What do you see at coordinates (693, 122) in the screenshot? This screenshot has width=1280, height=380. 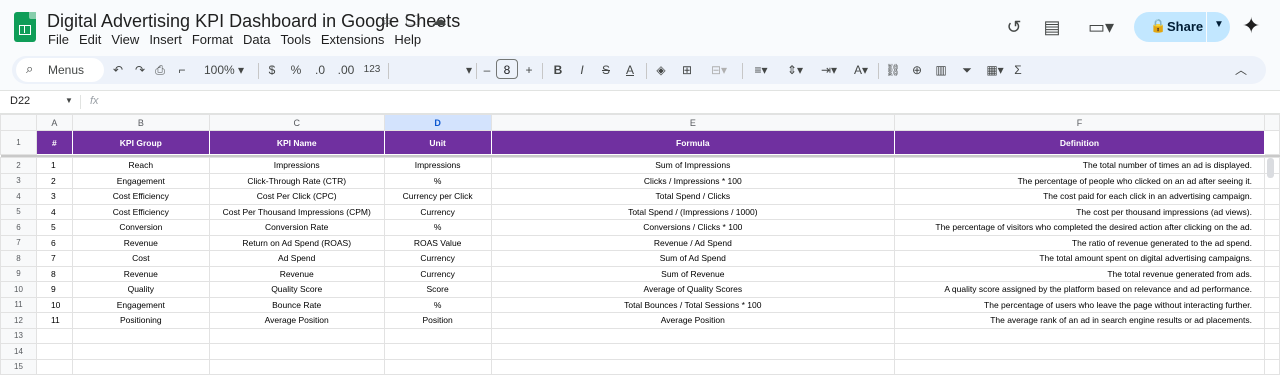 I see `column-header-e: E` at bounding box center [693, 122].